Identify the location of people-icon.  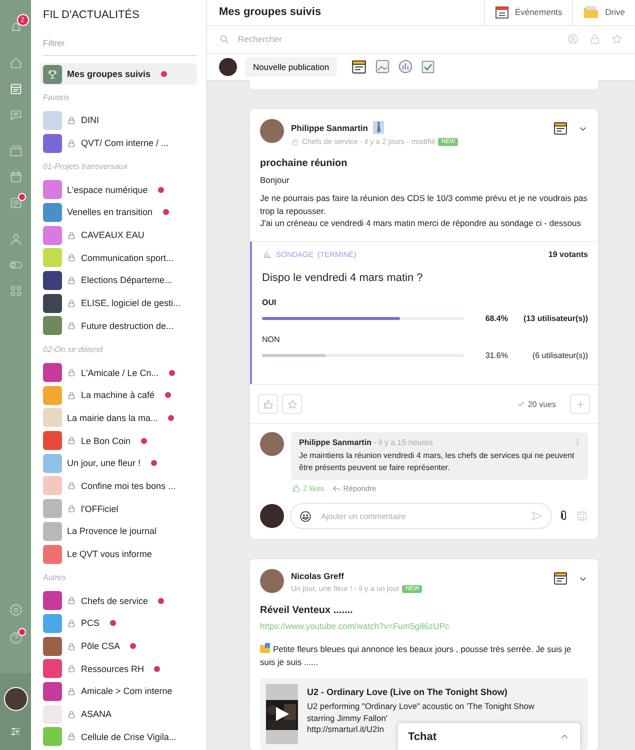
(15, 239).